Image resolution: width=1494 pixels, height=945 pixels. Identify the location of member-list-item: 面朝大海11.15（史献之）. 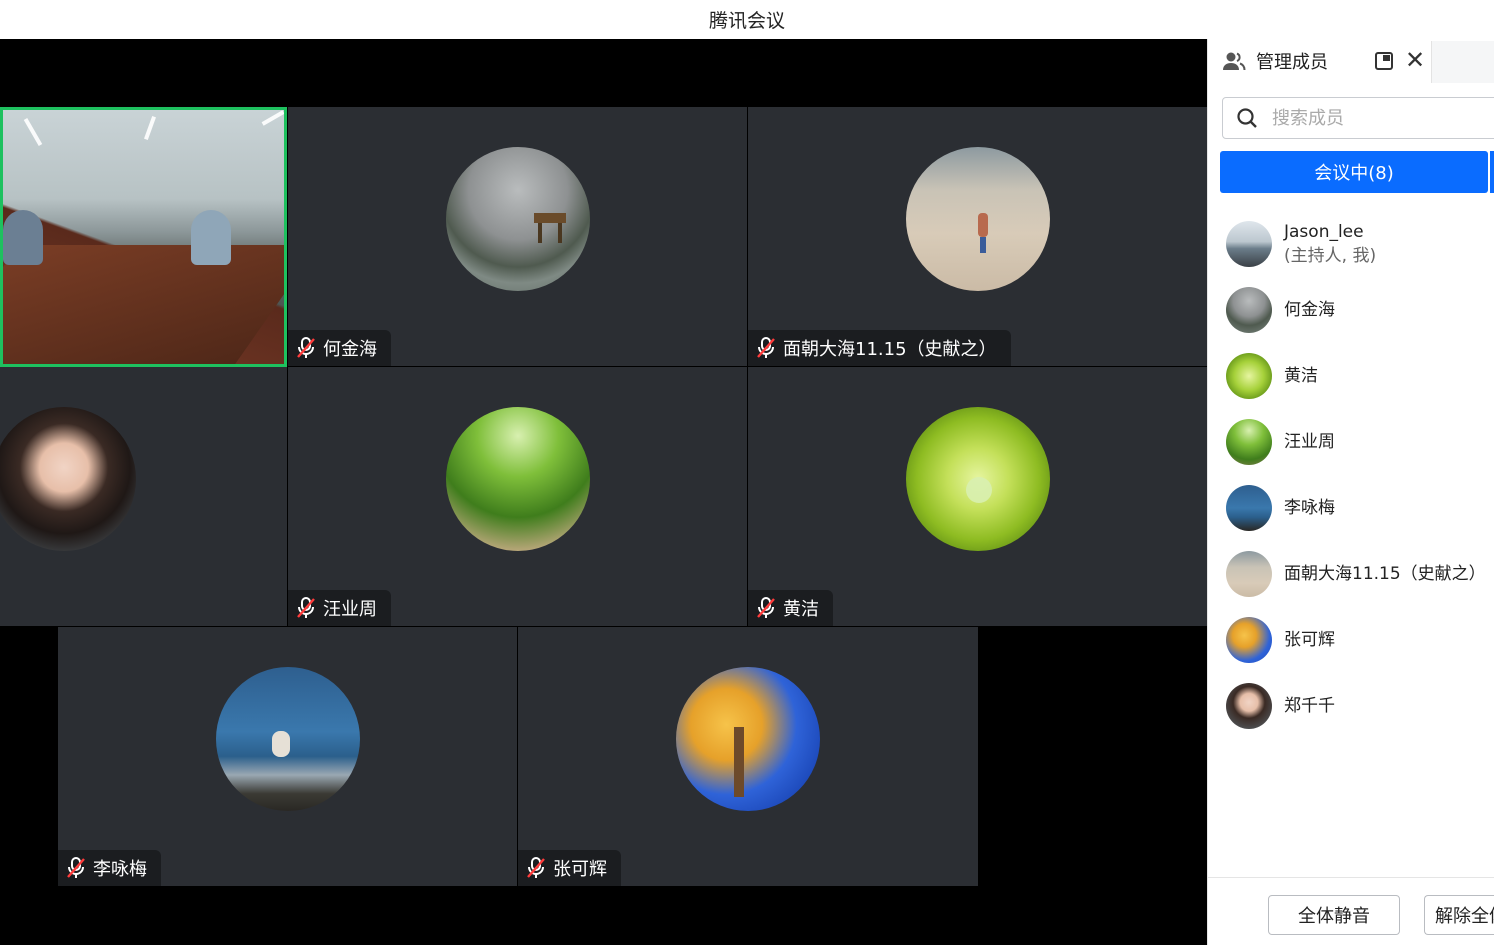
(1351, 574).